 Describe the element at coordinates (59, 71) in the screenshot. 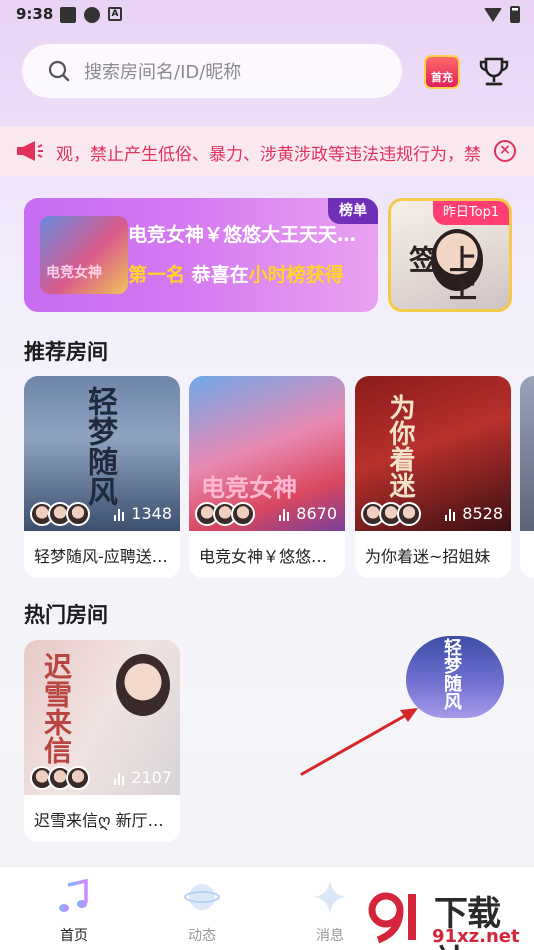

I see `search-icon` at that location.